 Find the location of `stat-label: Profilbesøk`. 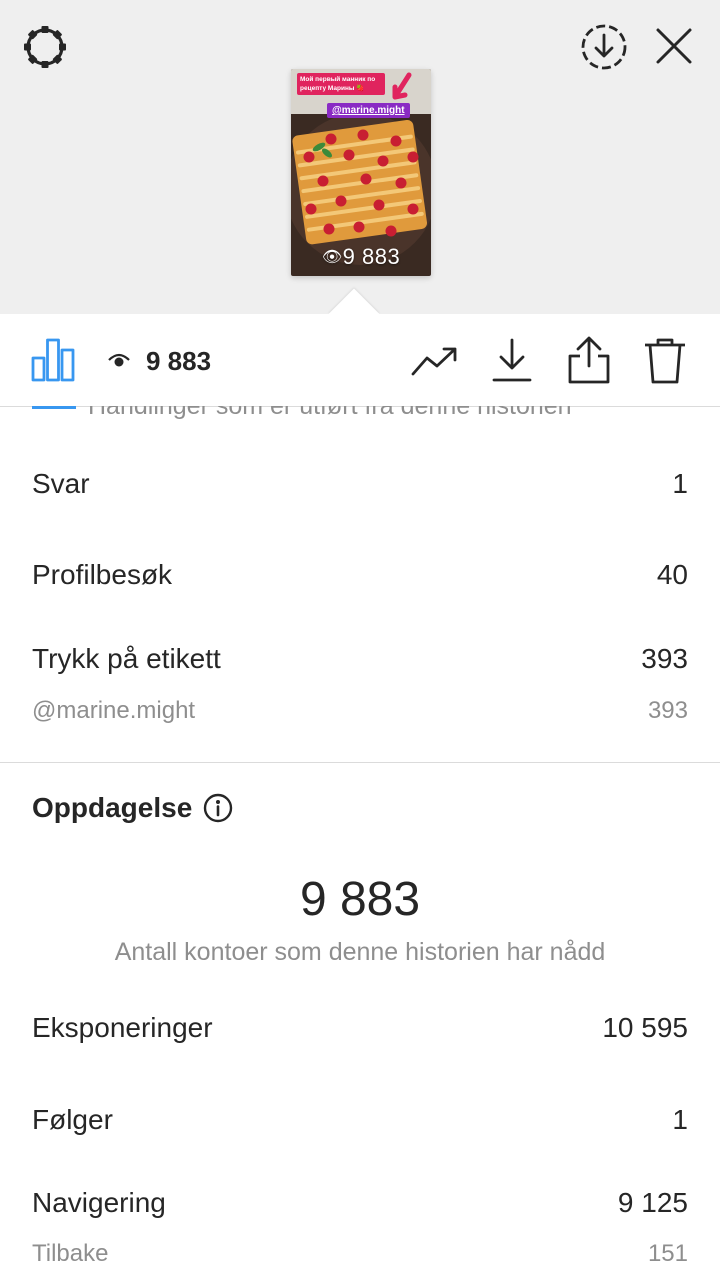

stat-label: Profilbesøk is located at coordinates (102, 574).